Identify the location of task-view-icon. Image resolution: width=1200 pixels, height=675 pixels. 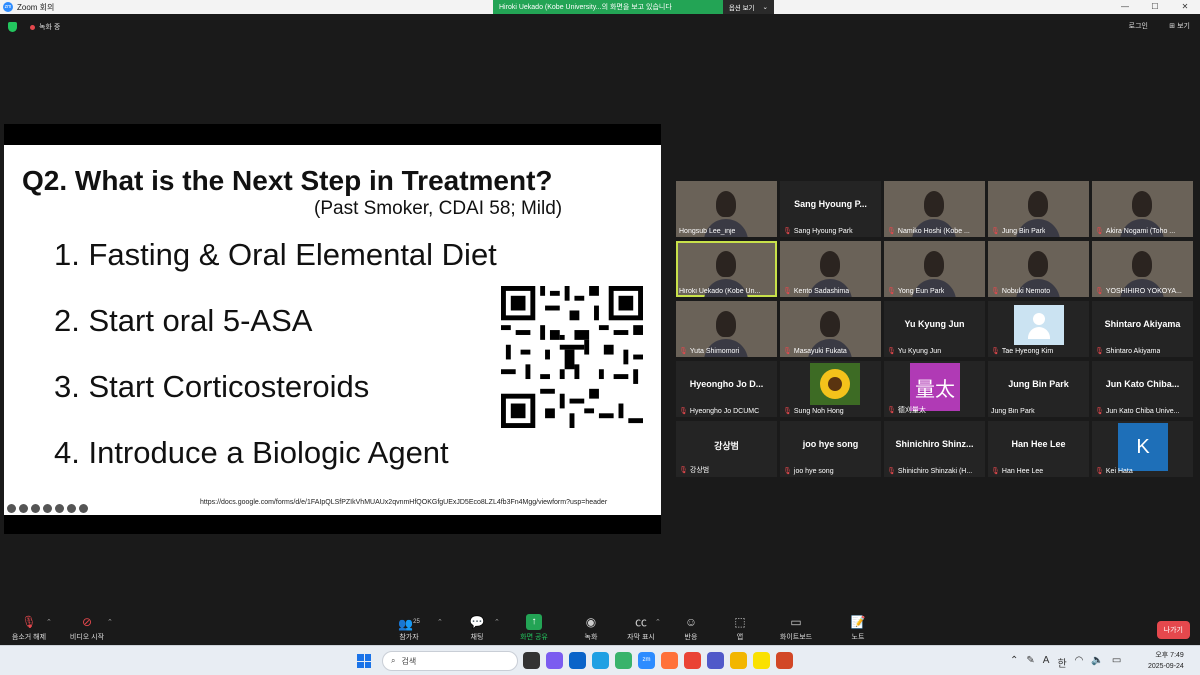
(531, 660).